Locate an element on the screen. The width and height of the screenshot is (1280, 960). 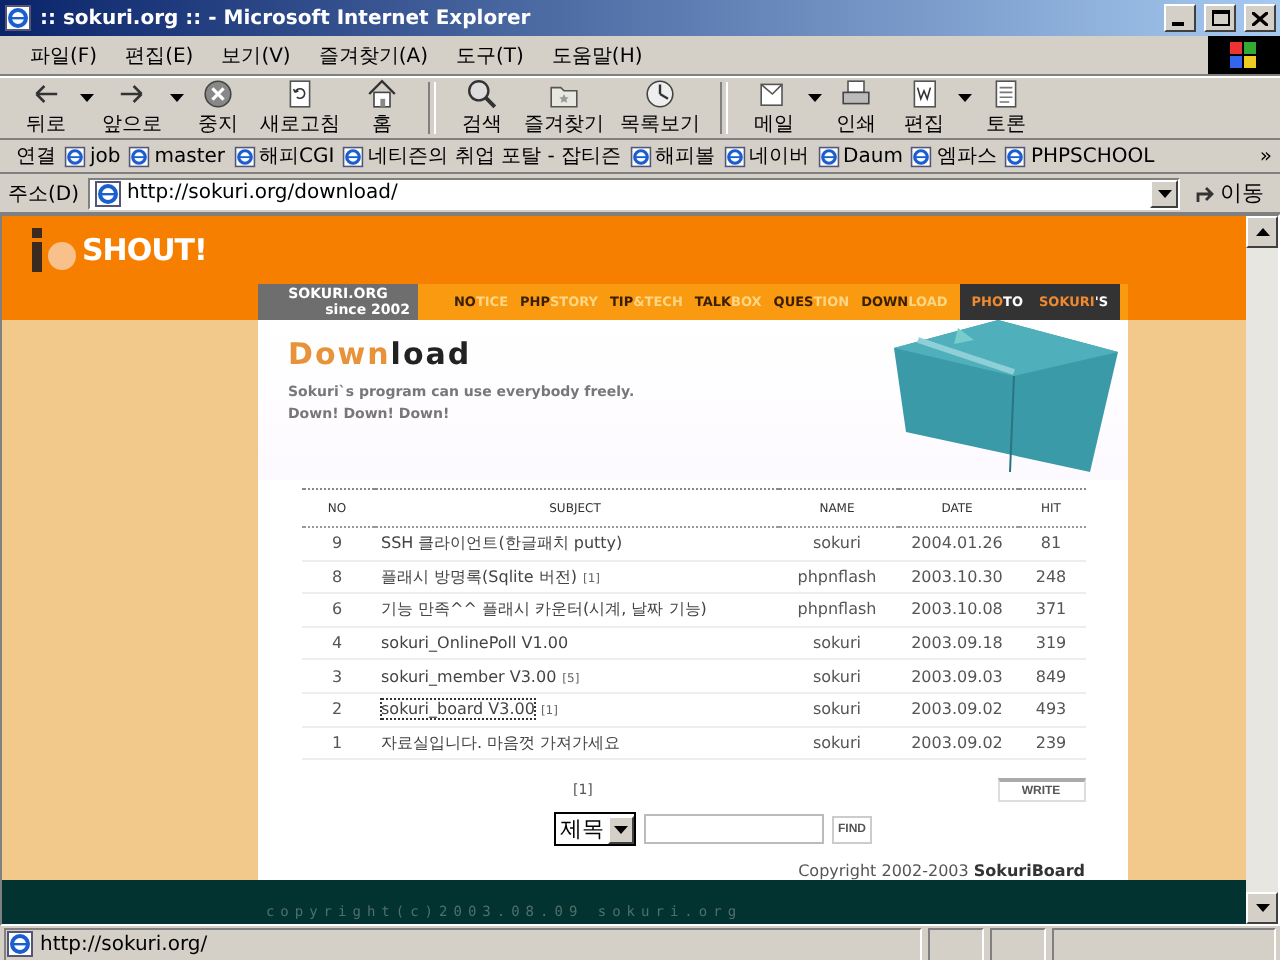
menu-item: 도구(T) is located at coordinates (490, 55).